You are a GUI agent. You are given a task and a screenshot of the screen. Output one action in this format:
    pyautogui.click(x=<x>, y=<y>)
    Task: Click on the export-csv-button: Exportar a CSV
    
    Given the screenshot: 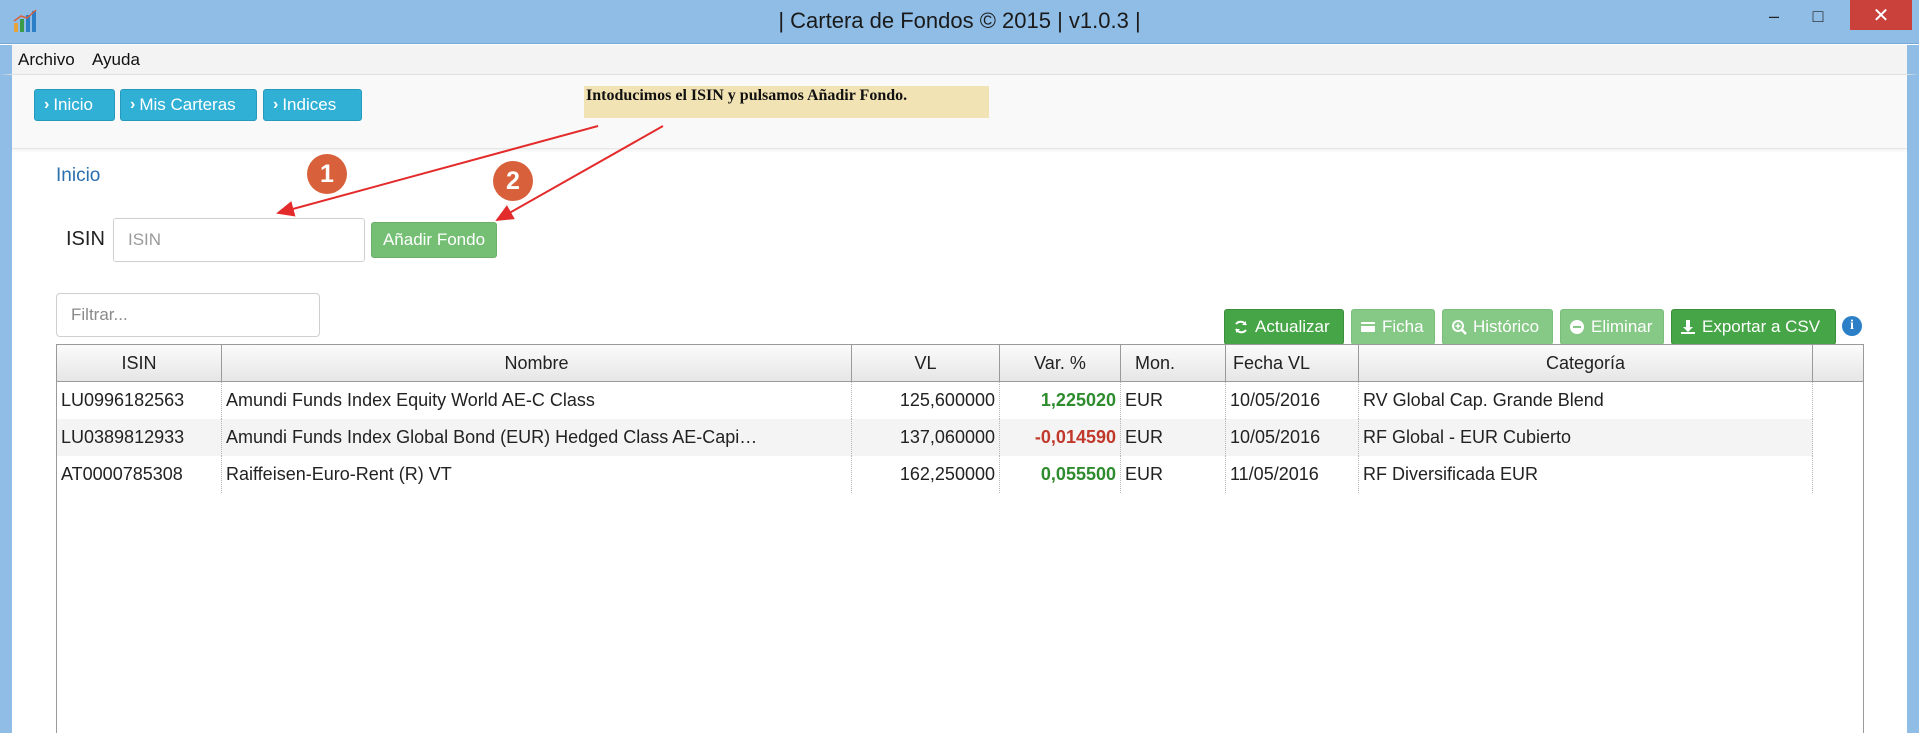 What is the action you would take?
    pyautogui.click(x=1753, y=327)
    